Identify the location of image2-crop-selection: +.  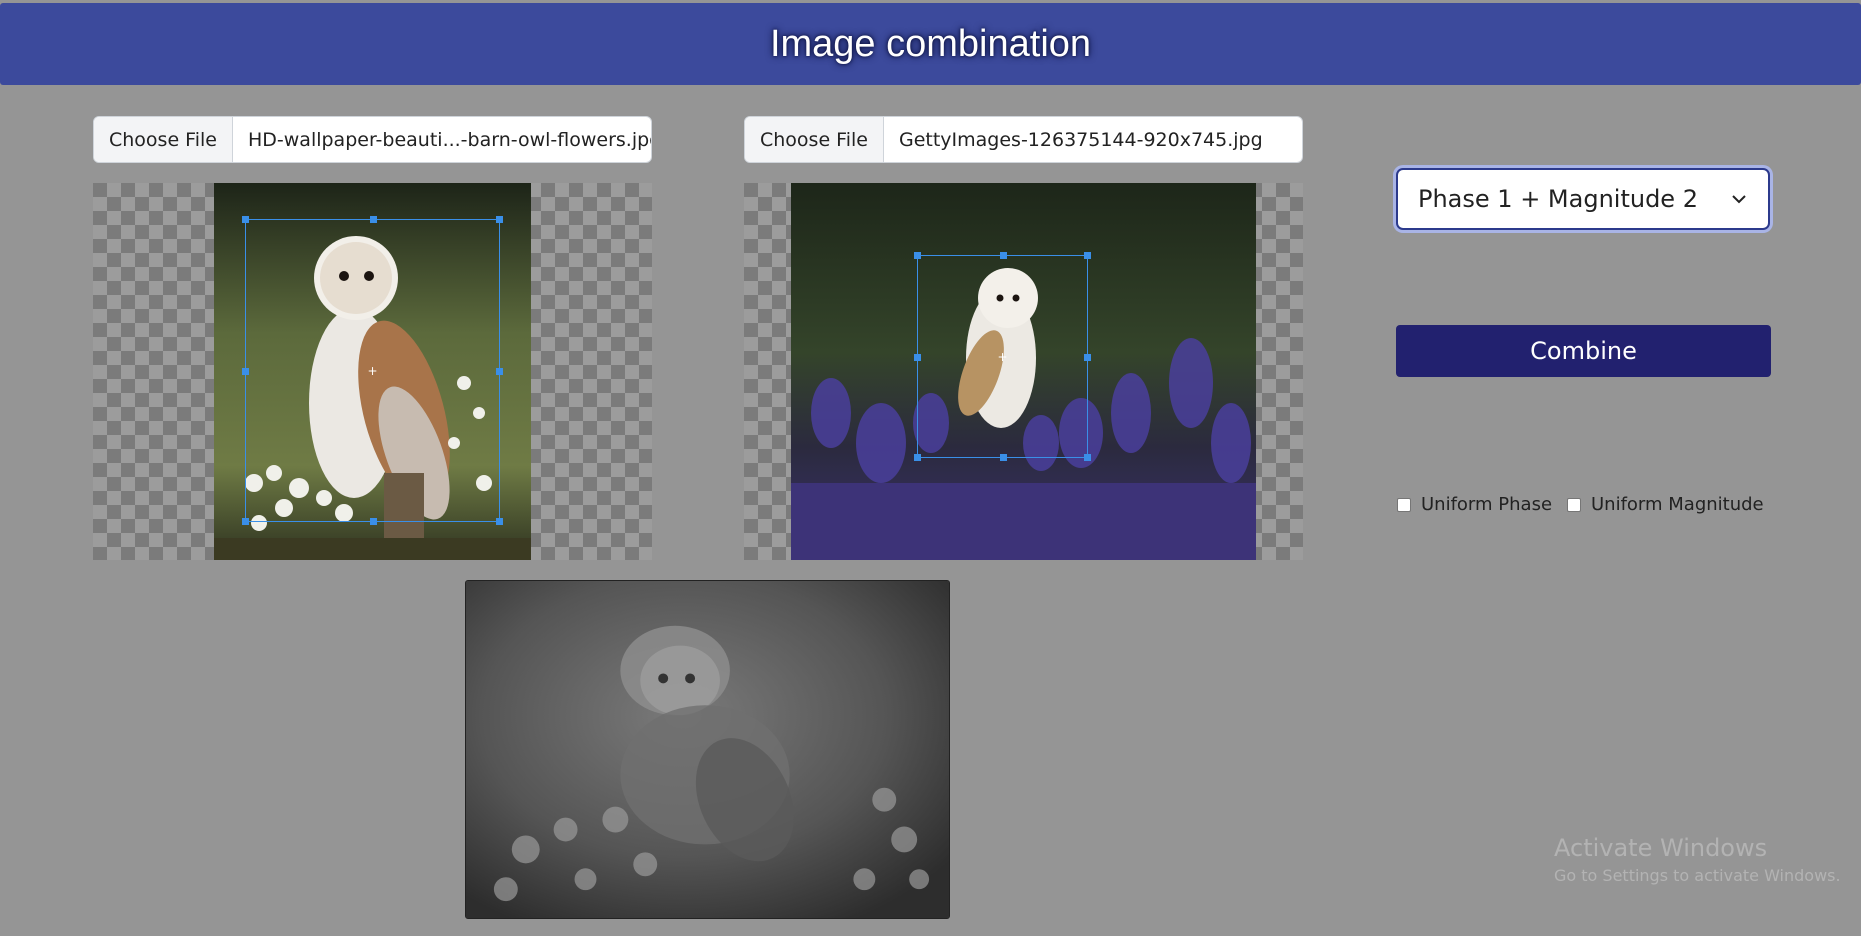
(1002, 356).